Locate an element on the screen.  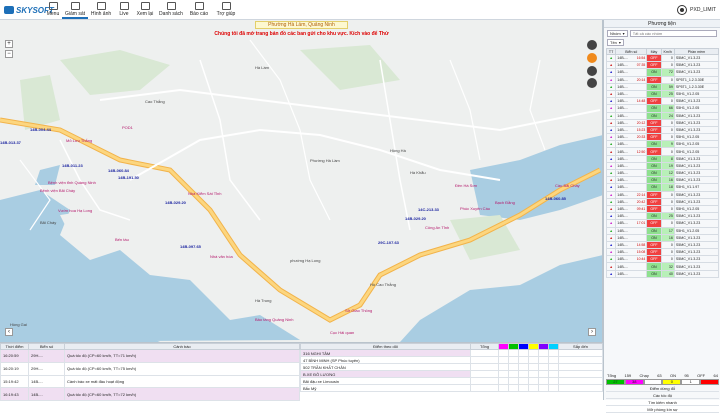
vehicle-plate-label: 29C-107.63 is located at coordinates (388, 242).